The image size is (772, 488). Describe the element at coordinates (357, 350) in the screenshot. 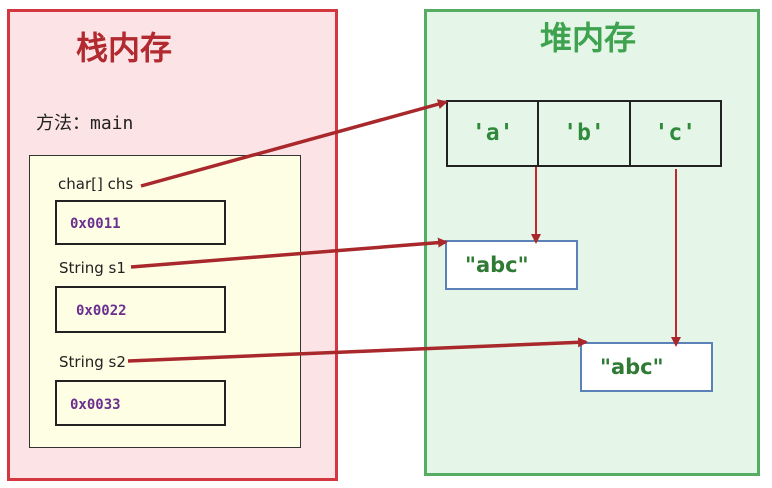

I see `arrow-s2-to-string` at that location.